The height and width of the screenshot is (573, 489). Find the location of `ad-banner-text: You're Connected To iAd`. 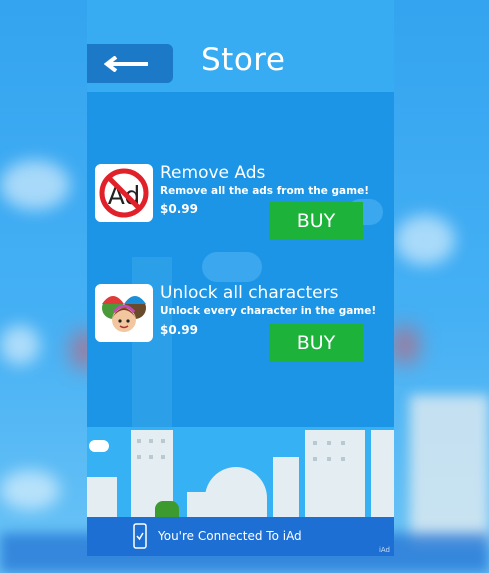

ad-banner-text: You're Connected To iAd is located at coordinates (230, 536).